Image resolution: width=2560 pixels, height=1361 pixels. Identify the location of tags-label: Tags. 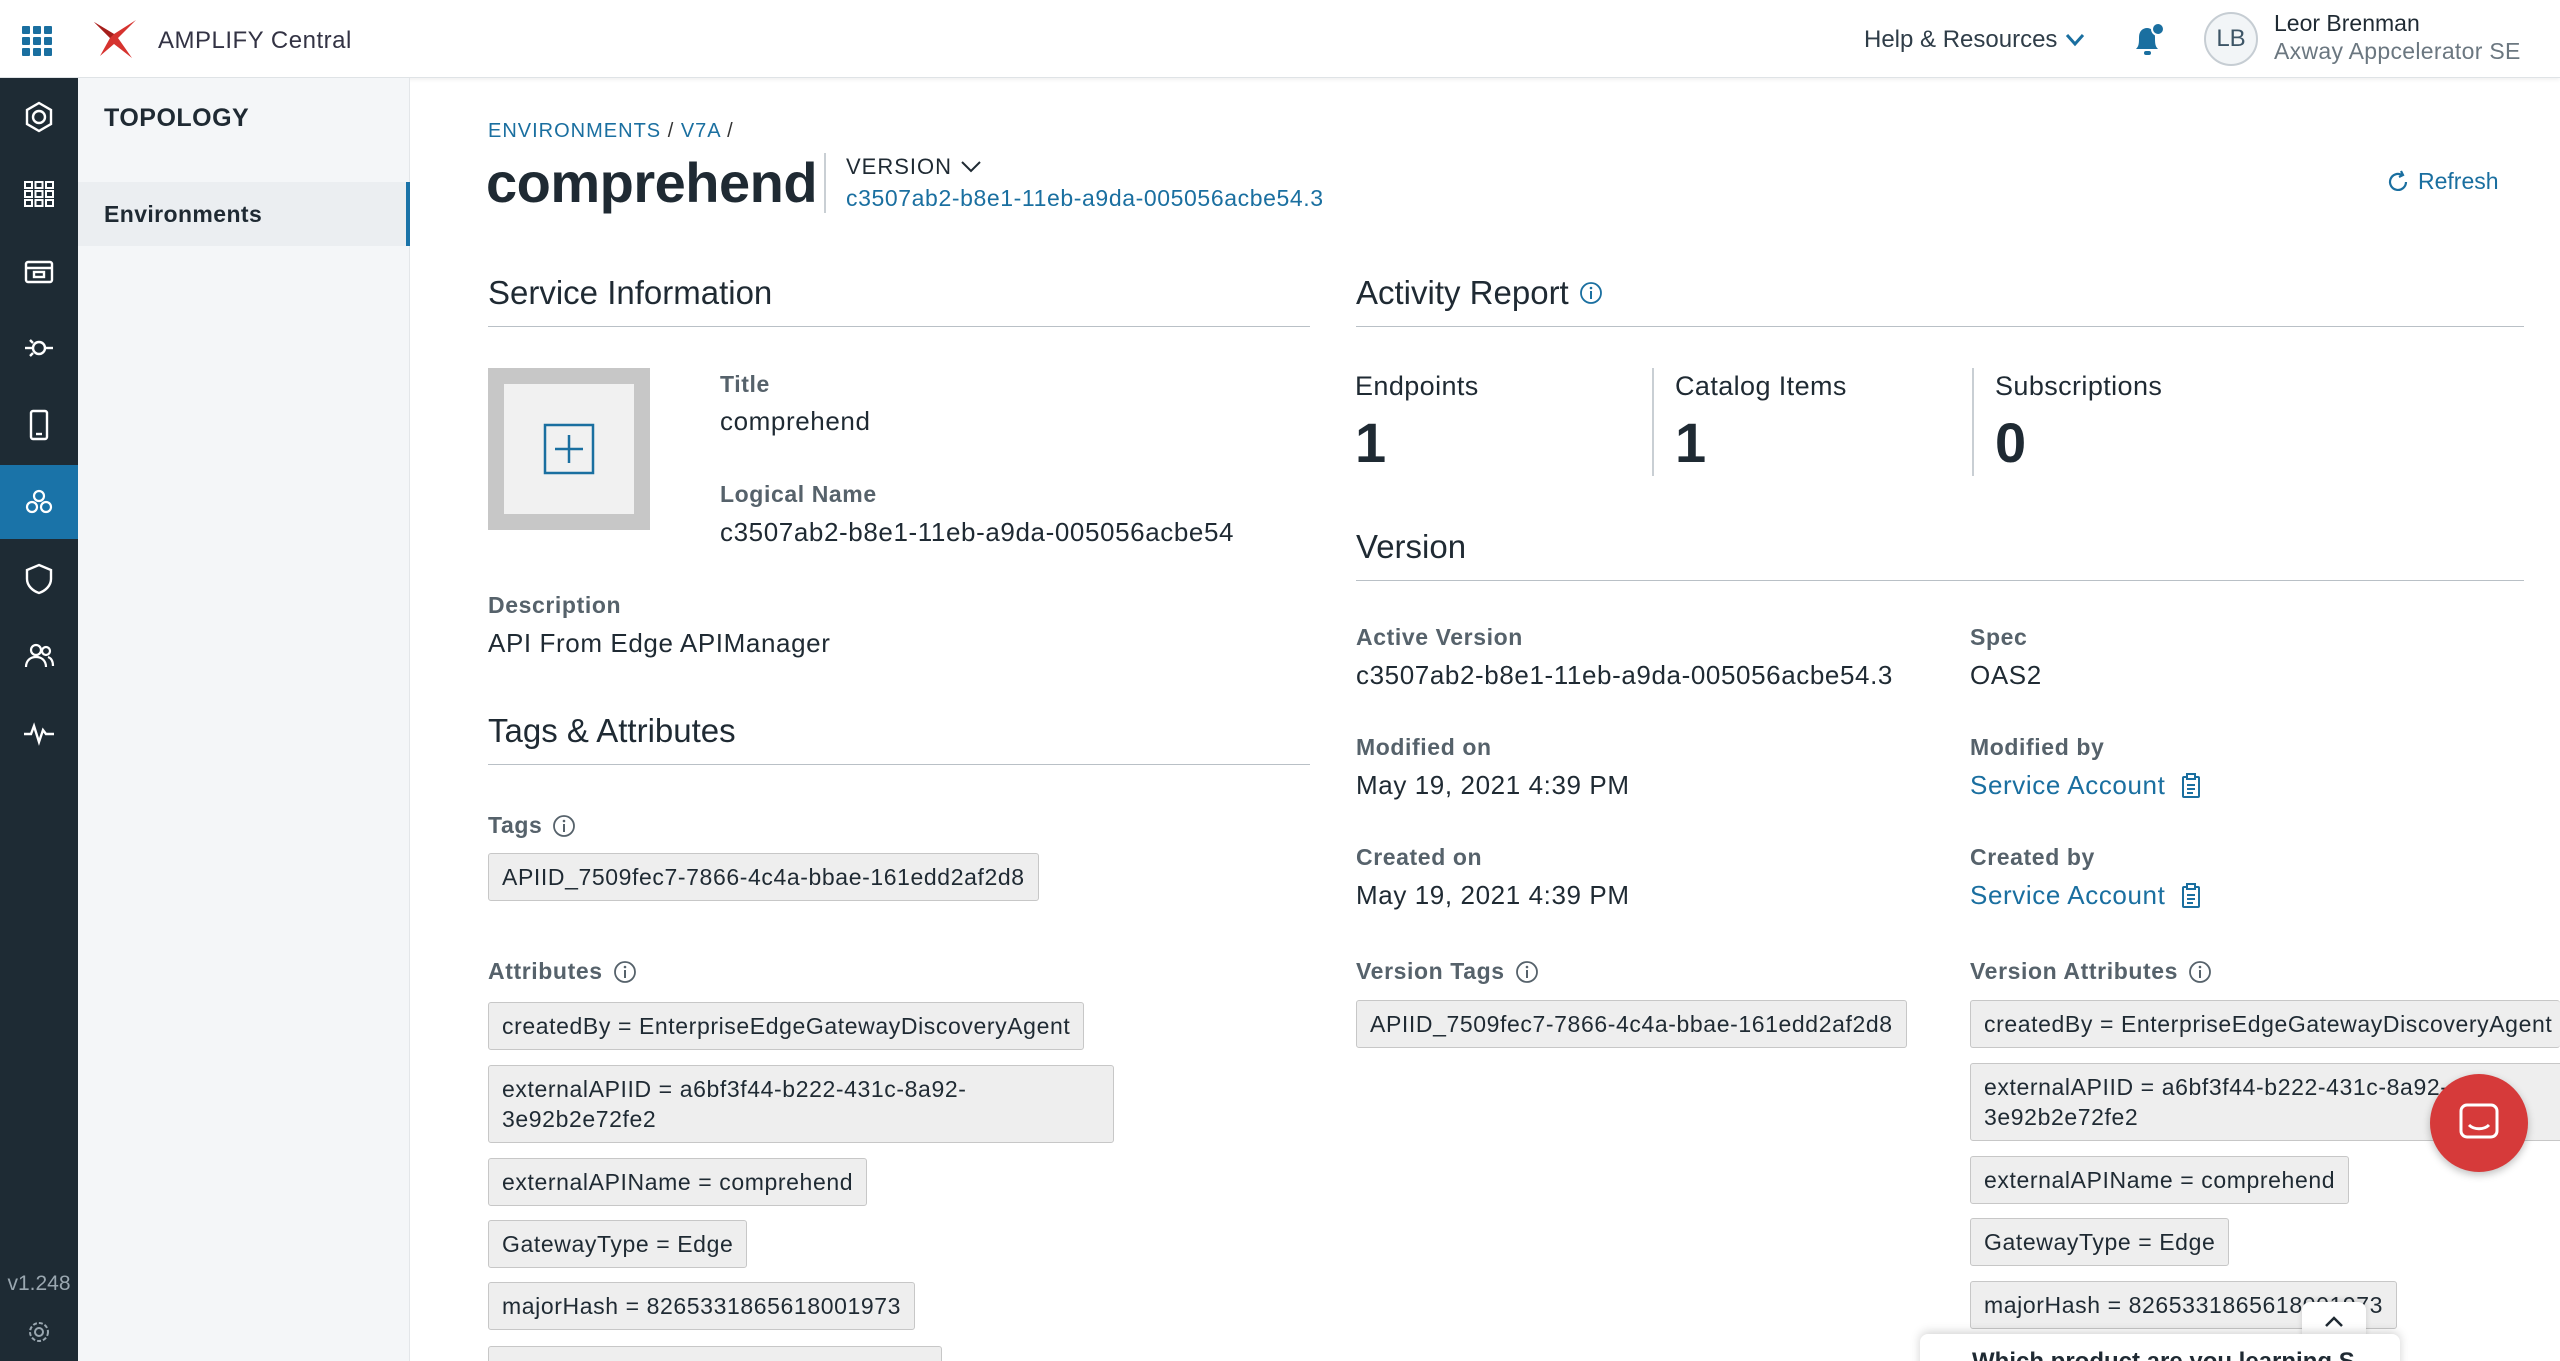
(515, 825).